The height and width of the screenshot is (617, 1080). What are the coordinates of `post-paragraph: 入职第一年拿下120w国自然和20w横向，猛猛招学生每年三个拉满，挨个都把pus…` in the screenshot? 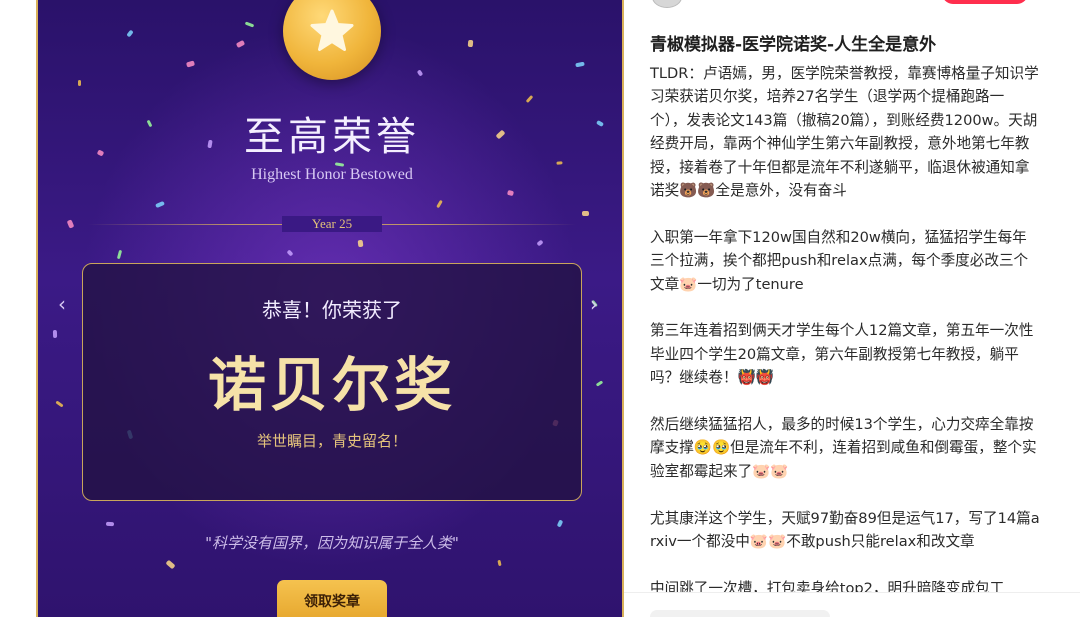 It's located at (839, 260).